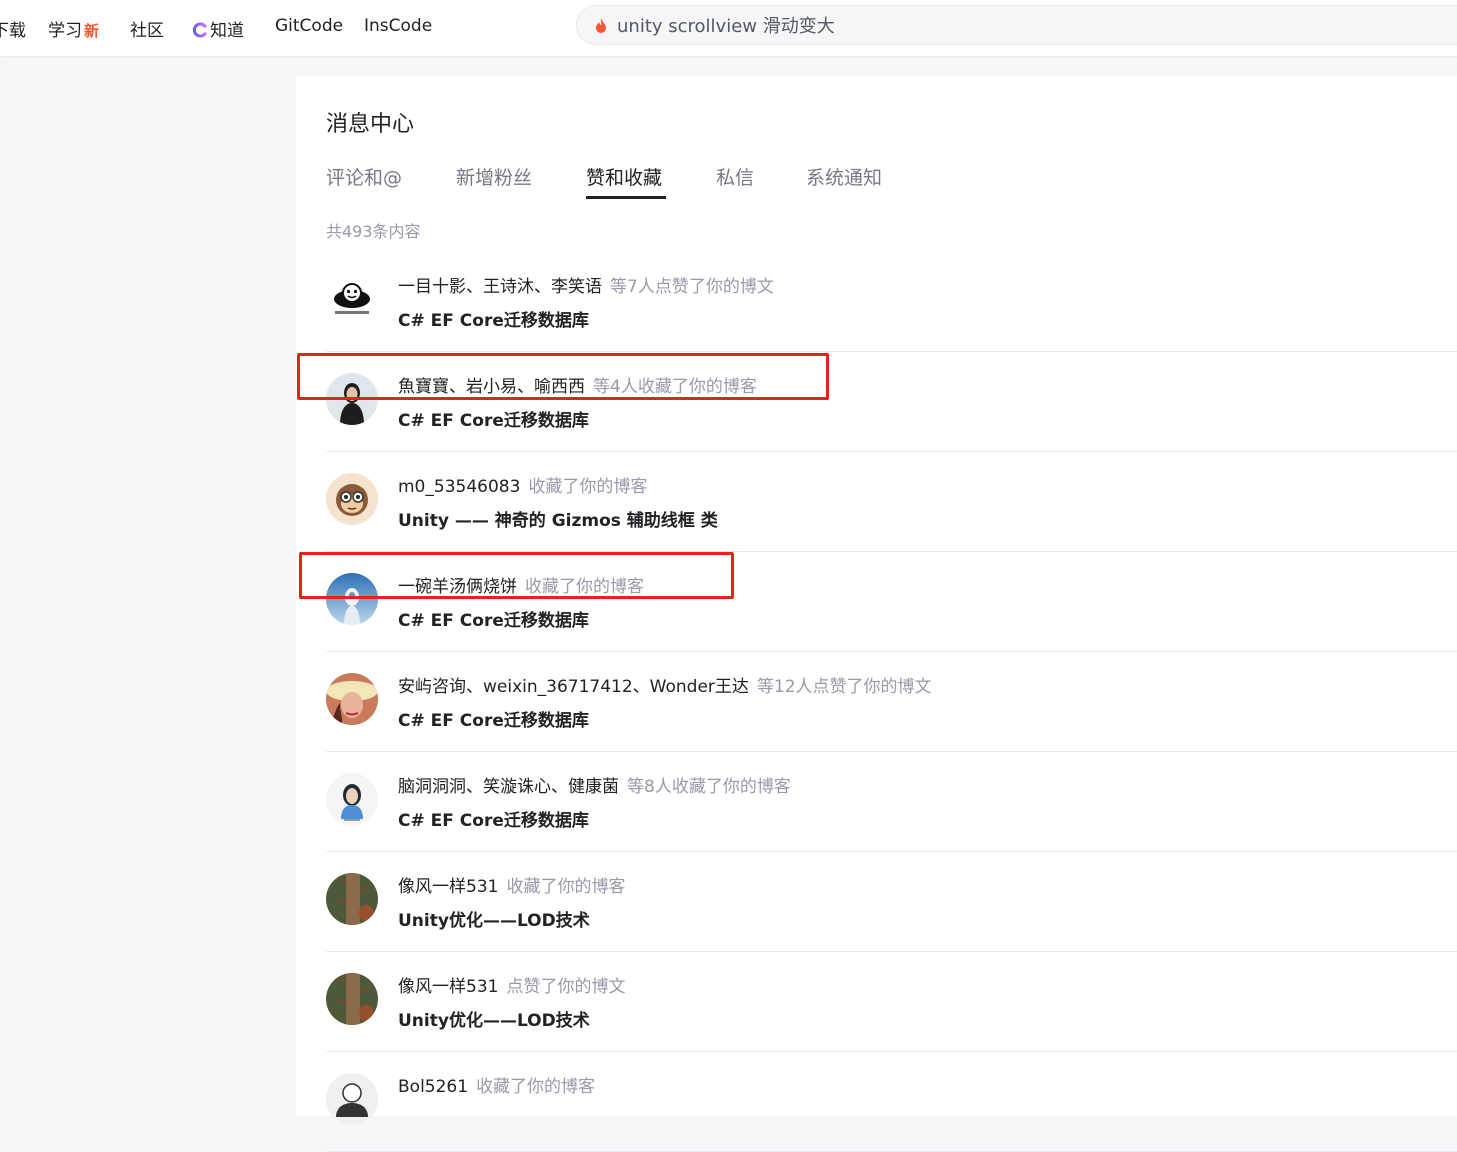 This screenshot has height=1152, width=1457. What do you see at coordinates (601, 25) in the screenshot?
I see `hot-flame-icon` at bounding box center [601, 25].